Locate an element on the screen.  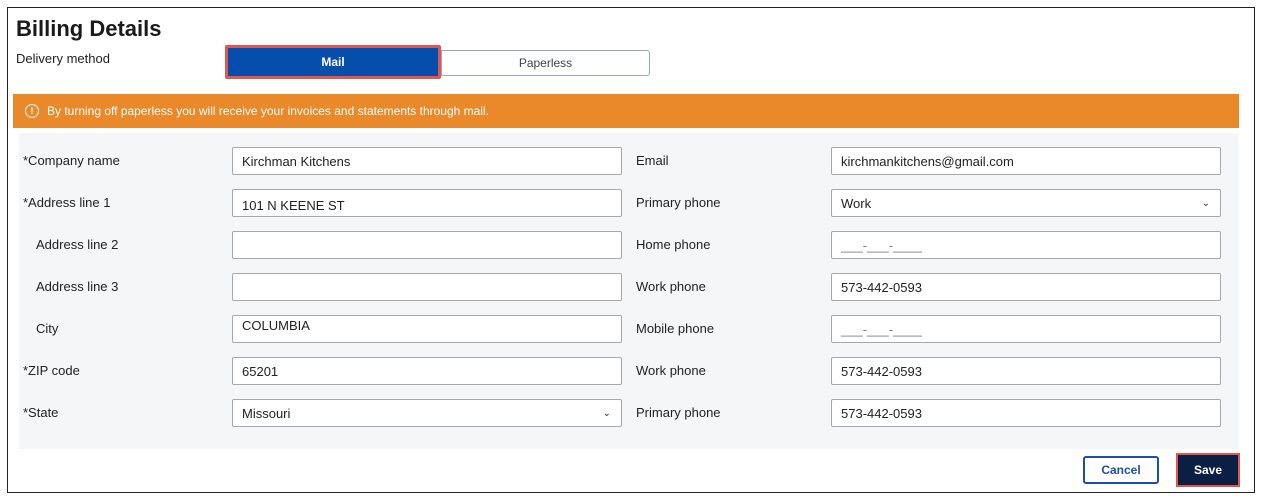
state-select: Missouri ⌄ is located at coordinates (427, 413).